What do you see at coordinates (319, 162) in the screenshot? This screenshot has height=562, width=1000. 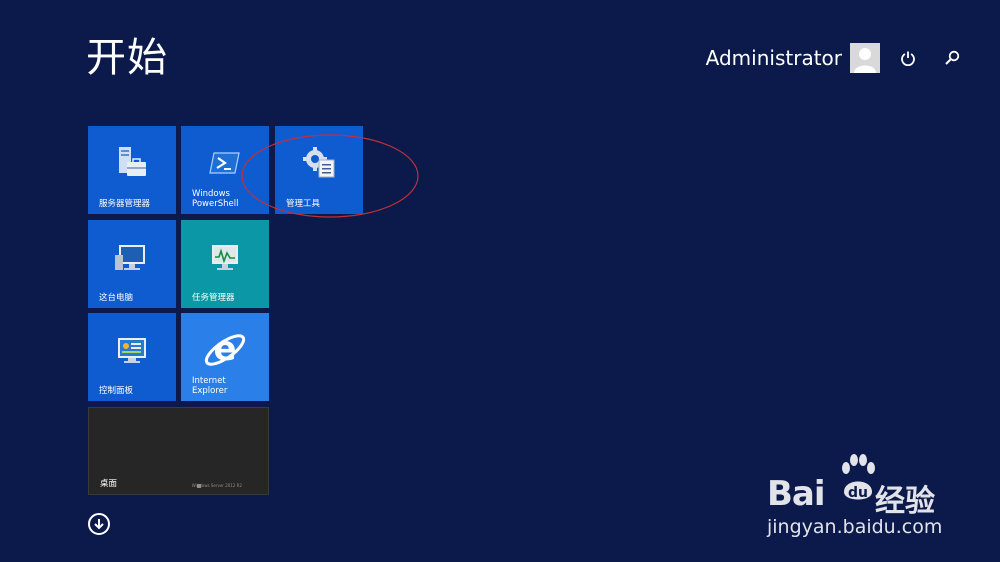 I see `admin-tools-icon` at bounding box center [319, 162].